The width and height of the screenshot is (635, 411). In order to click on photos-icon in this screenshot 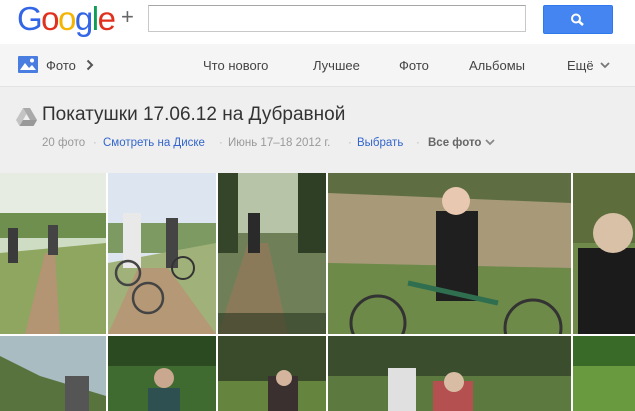, I will do `click(28, 64)`.